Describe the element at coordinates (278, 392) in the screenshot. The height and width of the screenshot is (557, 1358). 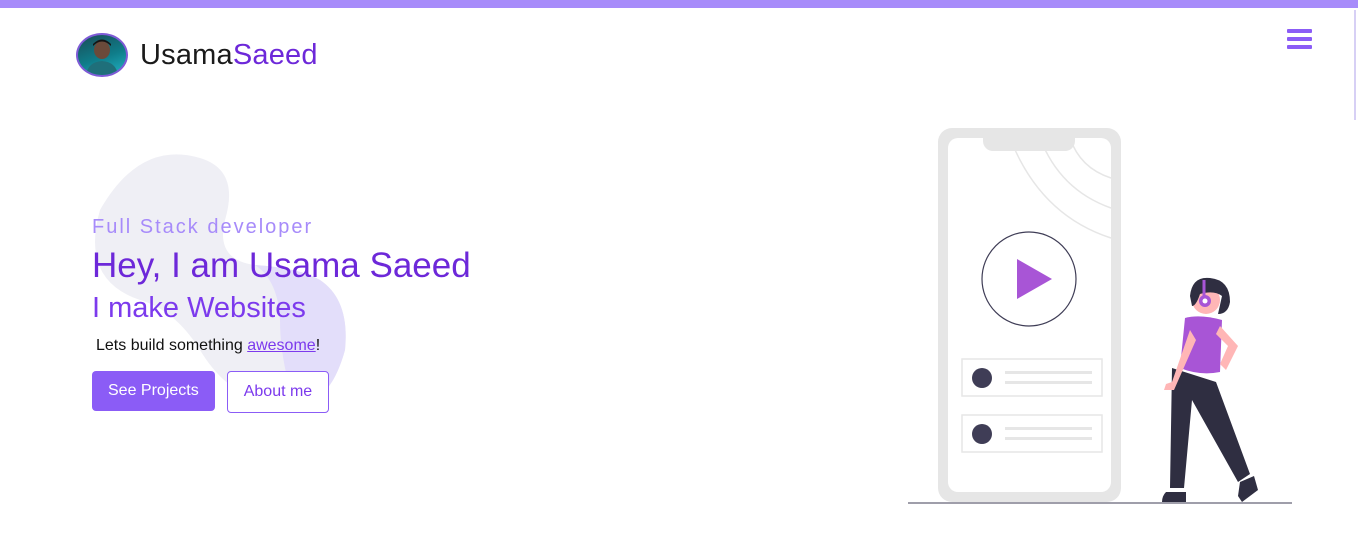
I see `about-me-button: About me` at that location.